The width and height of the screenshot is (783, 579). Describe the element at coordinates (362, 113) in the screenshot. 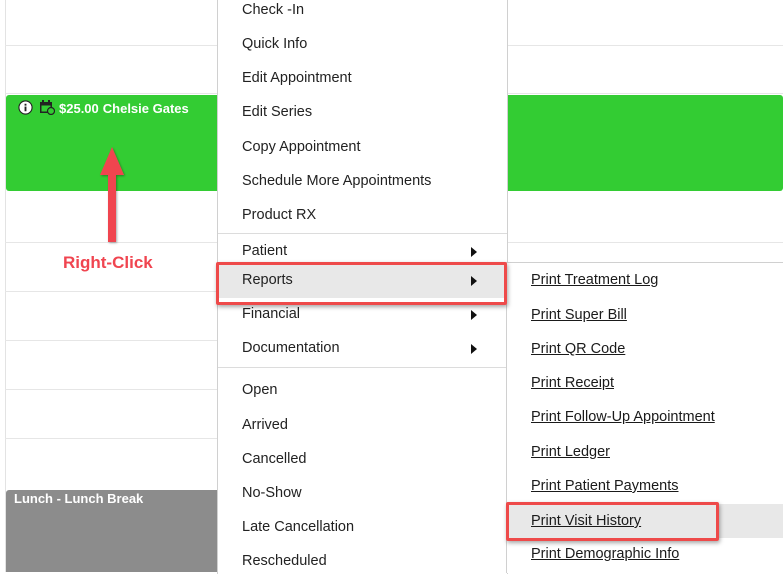

I see `menu-item-edit-series: Edit Series` at that location.